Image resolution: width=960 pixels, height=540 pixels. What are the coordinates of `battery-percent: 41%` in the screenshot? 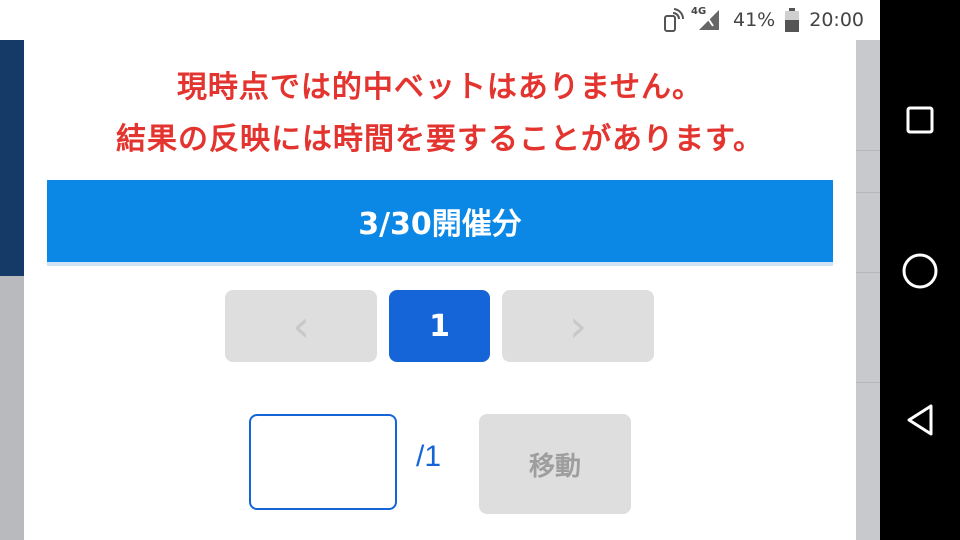 It's located at (754, 20).